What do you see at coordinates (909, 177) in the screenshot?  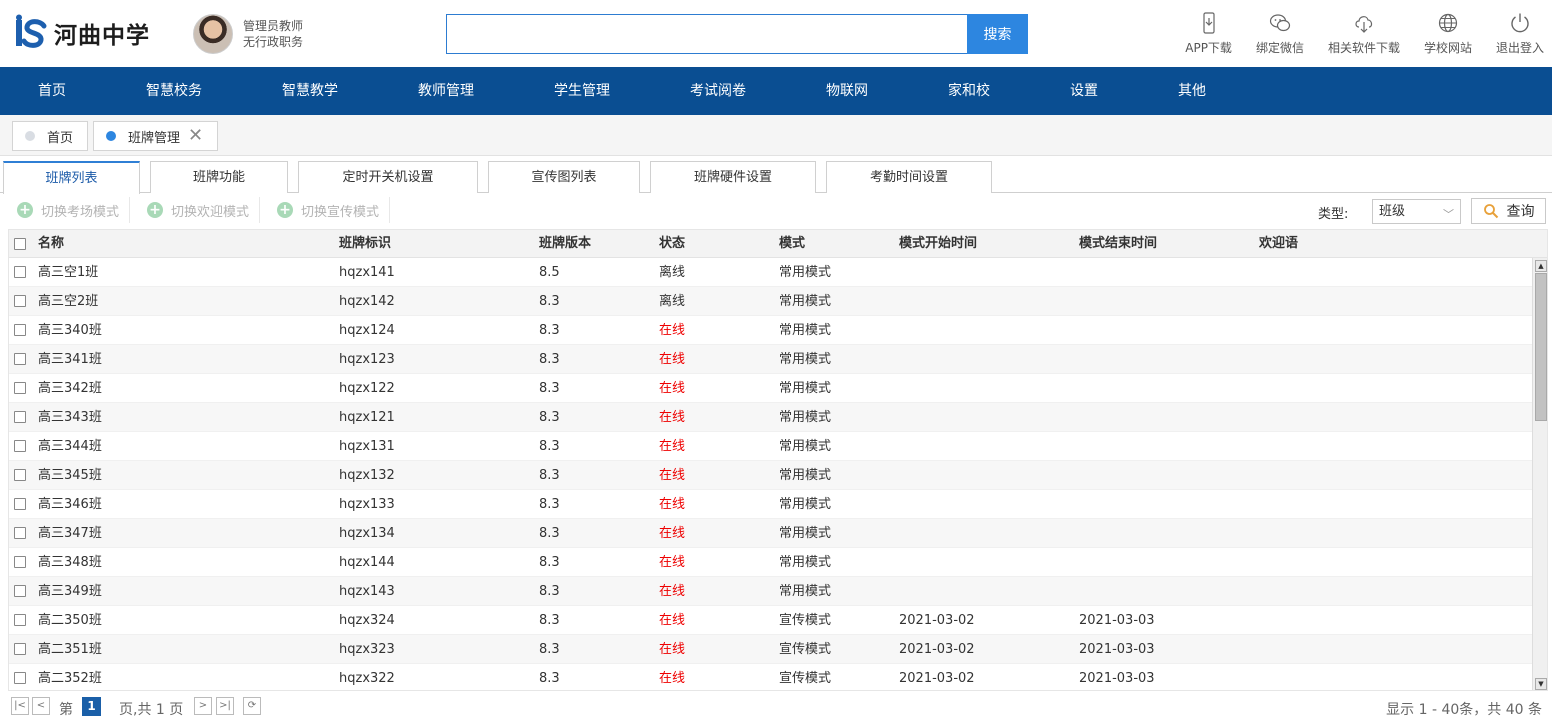 I see `tab-attendance-time: 考勤时间设置` at bounding box center [909, 177].